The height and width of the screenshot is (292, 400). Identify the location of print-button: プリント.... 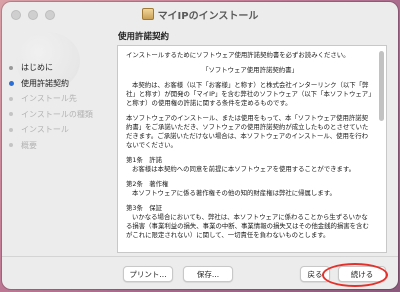
(148, 274).